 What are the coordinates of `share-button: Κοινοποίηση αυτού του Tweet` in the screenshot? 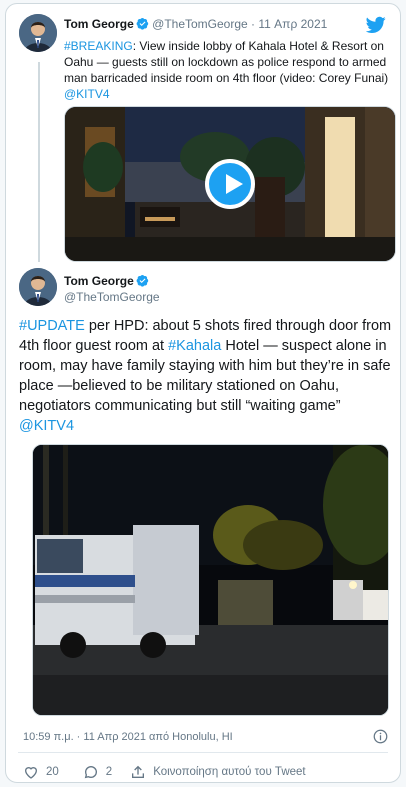 It's located at (218, 772).